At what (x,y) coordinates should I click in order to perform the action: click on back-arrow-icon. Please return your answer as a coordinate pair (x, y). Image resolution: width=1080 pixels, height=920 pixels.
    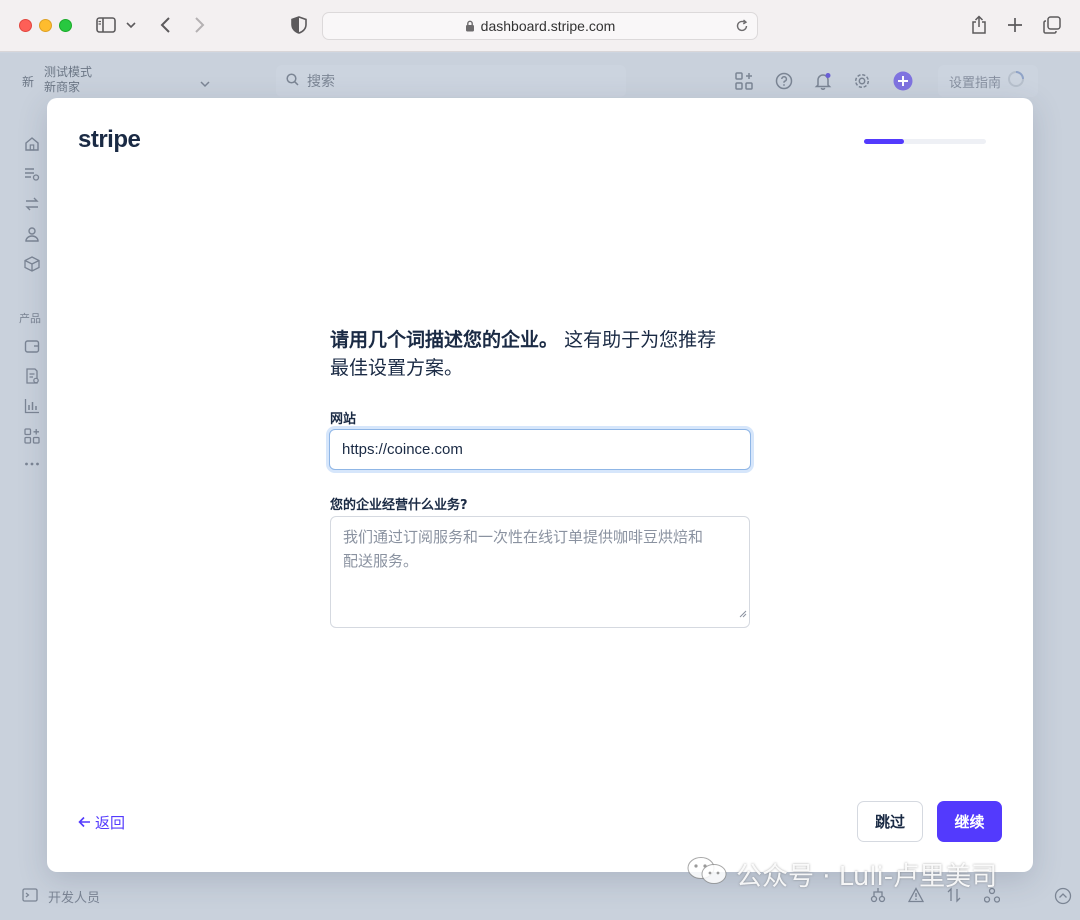
    Looking at the image, I should click on (165, 25).